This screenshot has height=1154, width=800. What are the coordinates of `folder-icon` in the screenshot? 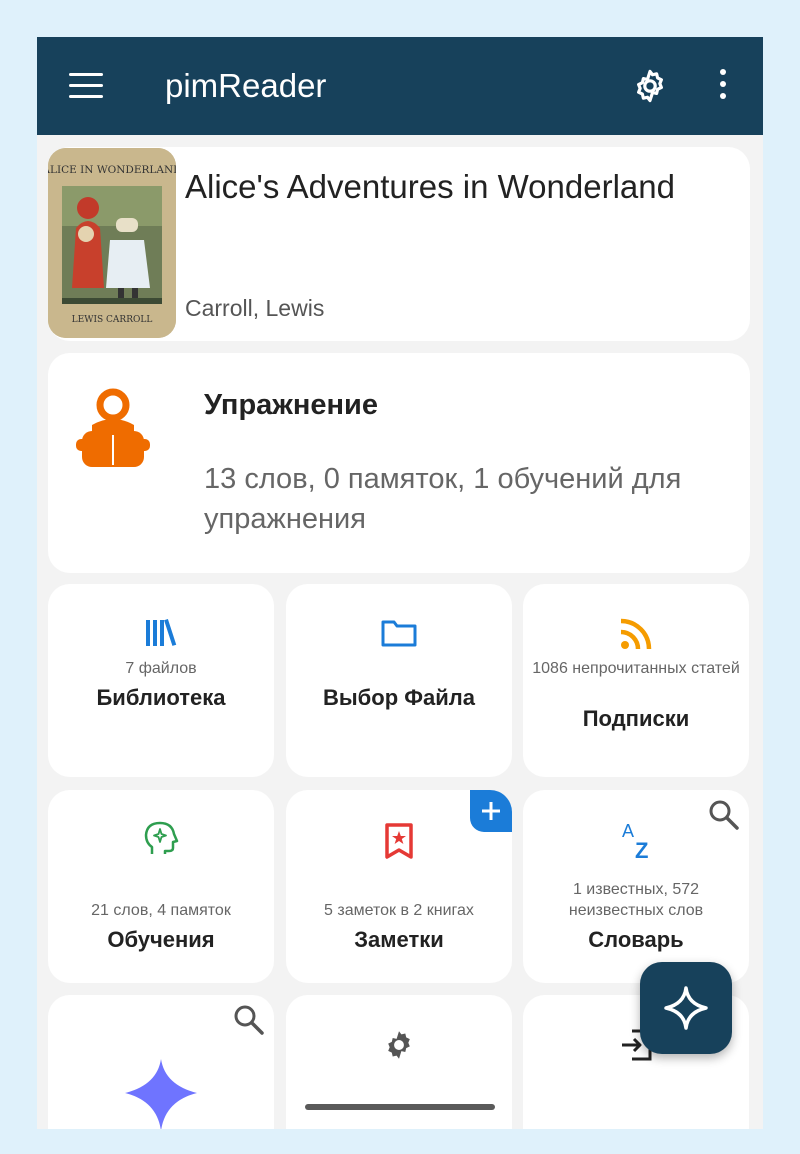 It's located at (399, 637).